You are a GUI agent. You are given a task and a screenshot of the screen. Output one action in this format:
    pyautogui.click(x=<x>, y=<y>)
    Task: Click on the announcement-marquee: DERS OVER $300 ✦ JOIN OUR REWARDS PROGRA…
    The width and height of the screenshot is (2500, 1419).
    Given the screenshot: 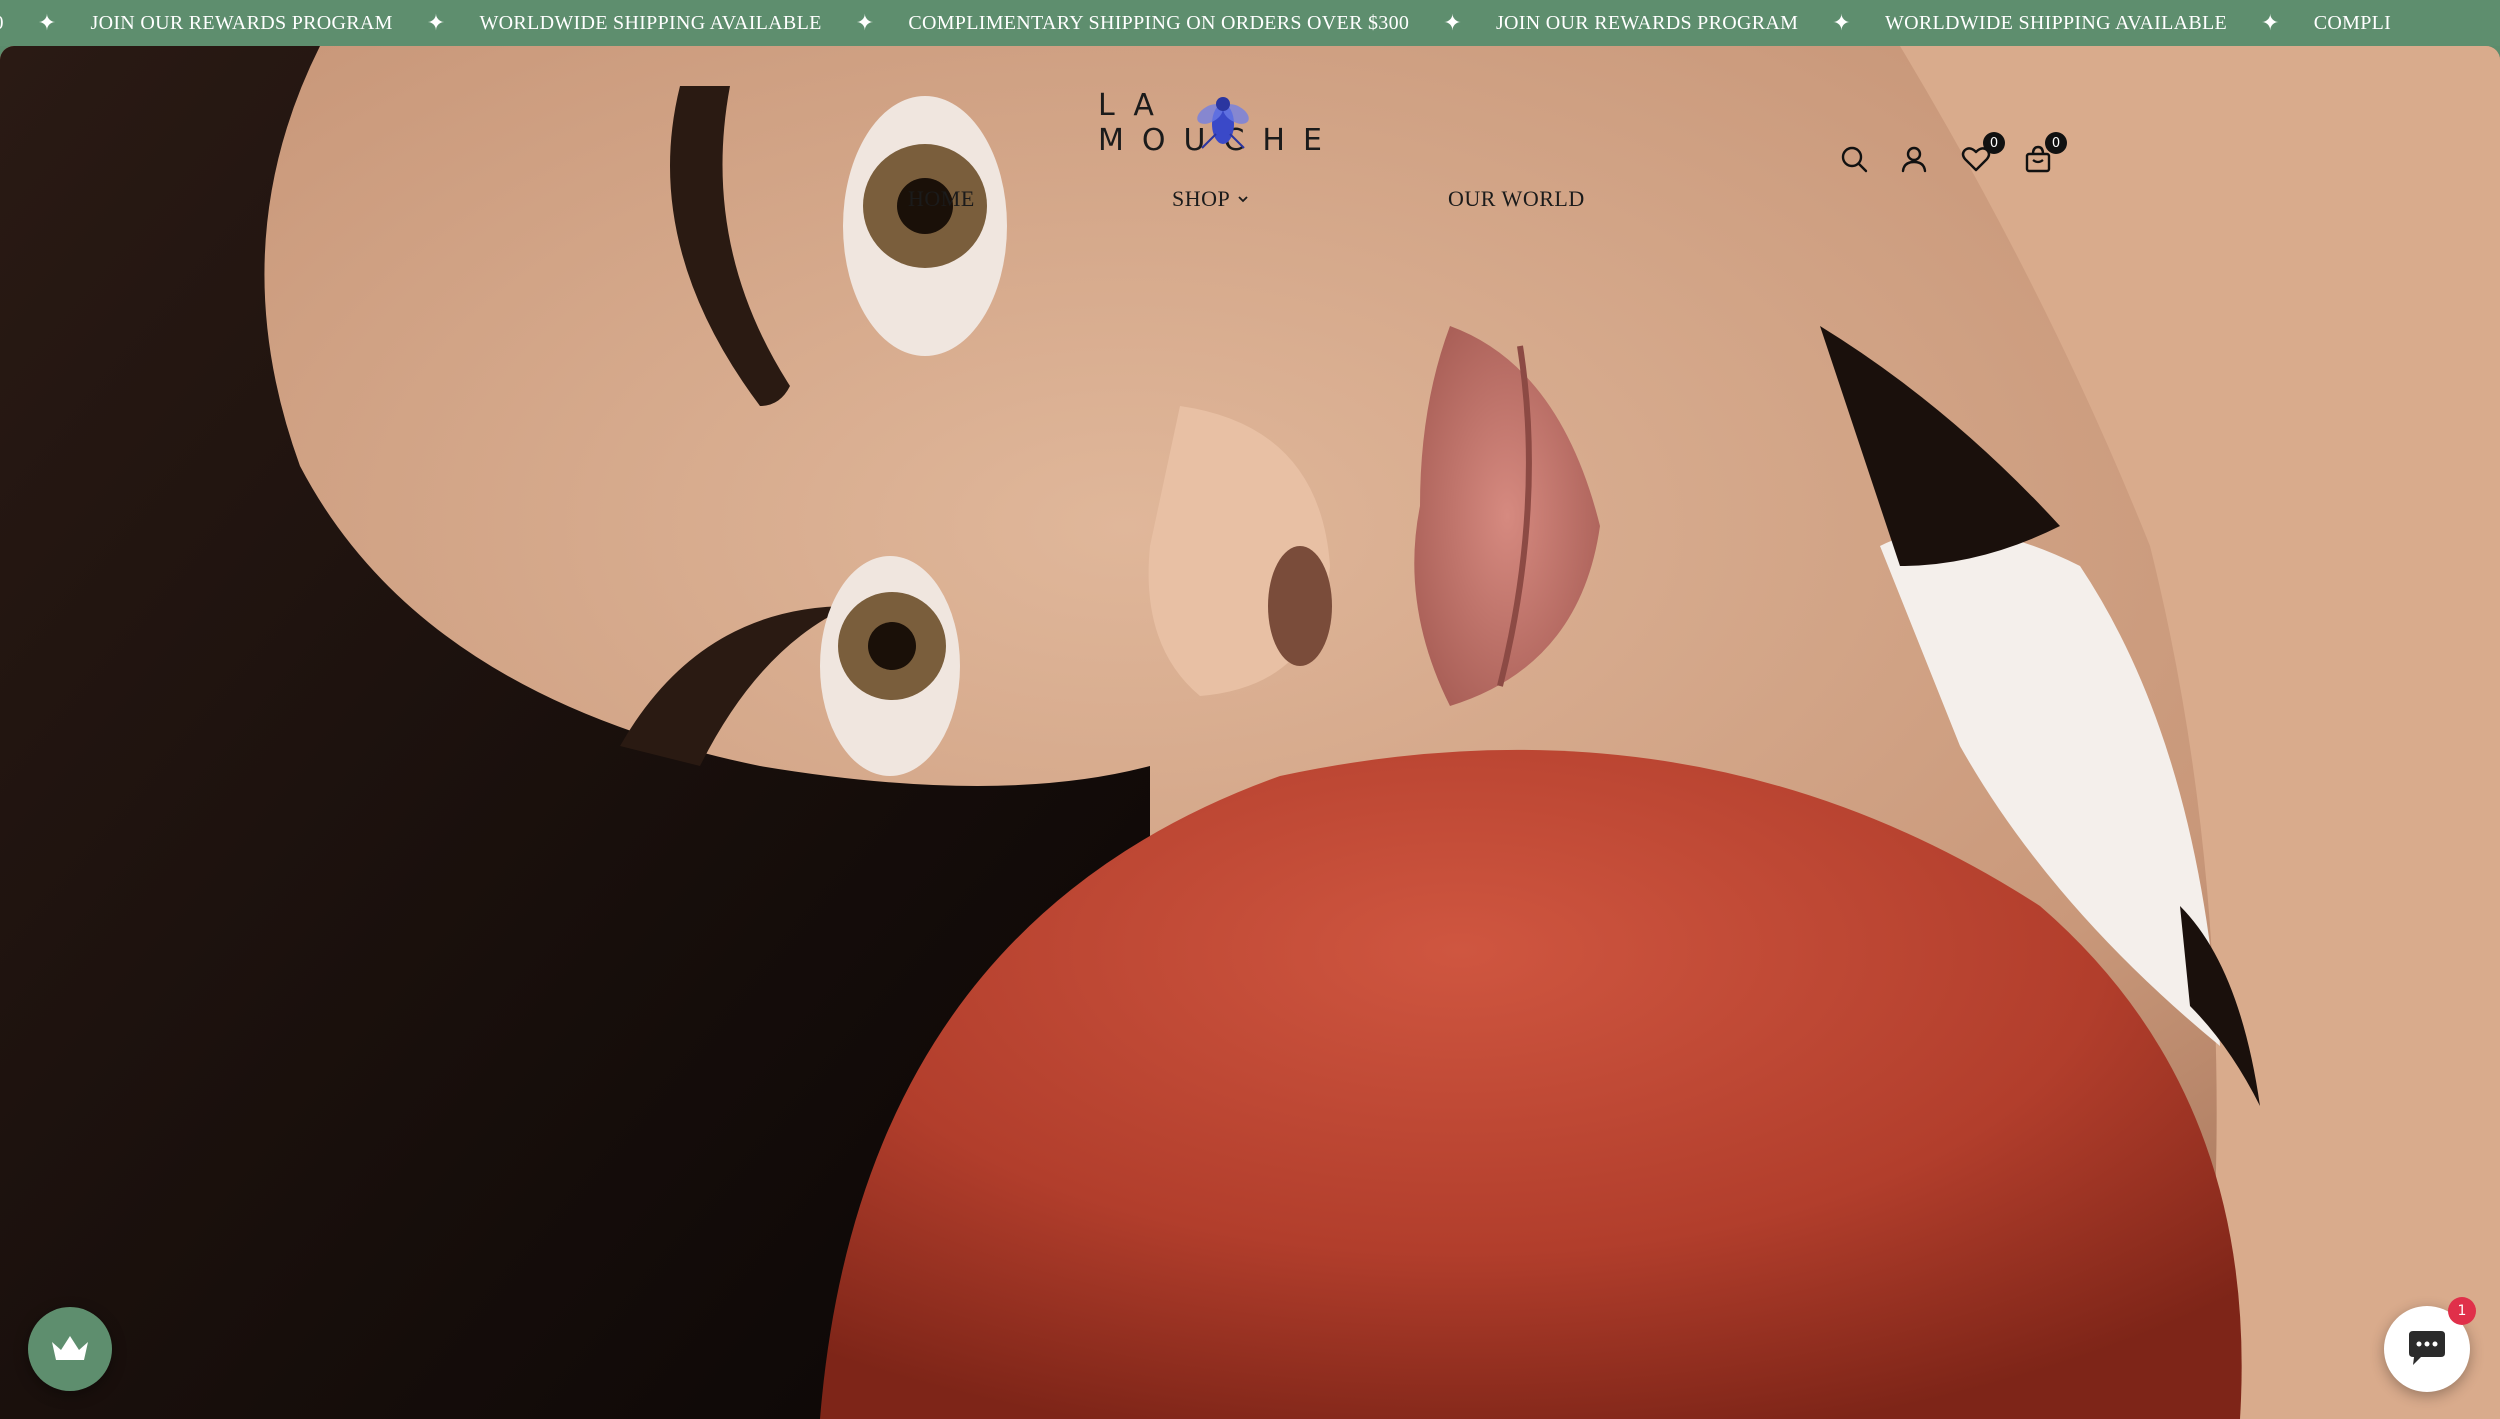 What is the action you would take?
    pyautogui.click(x=1212, y=23)
    